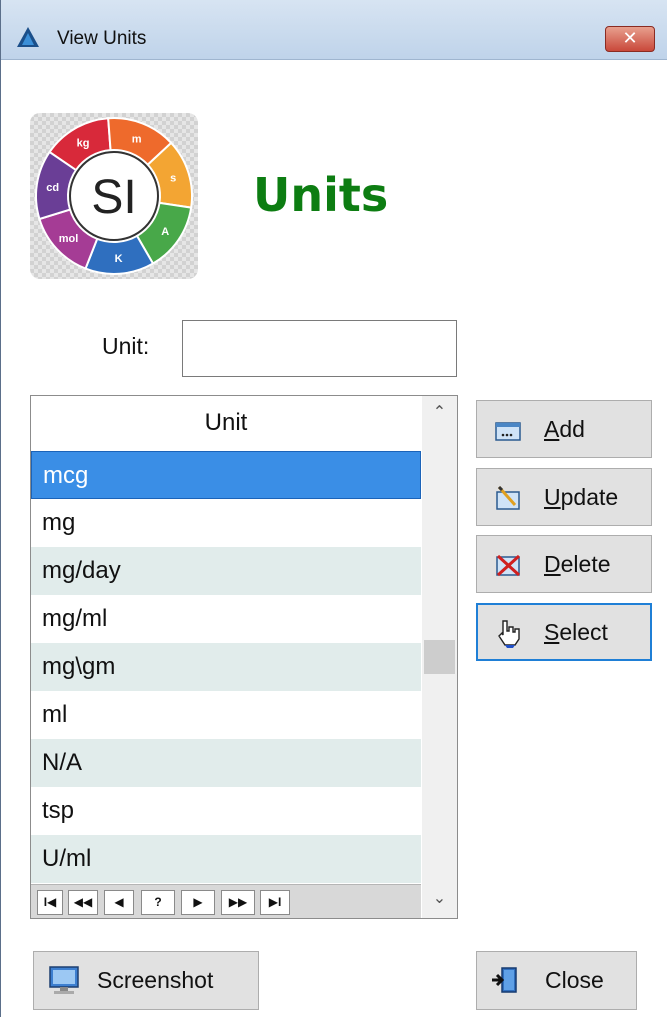 Image resolution: width=667 pixels, height=1017 pixels. I want to click on update-button: Update, so click(564, 497).